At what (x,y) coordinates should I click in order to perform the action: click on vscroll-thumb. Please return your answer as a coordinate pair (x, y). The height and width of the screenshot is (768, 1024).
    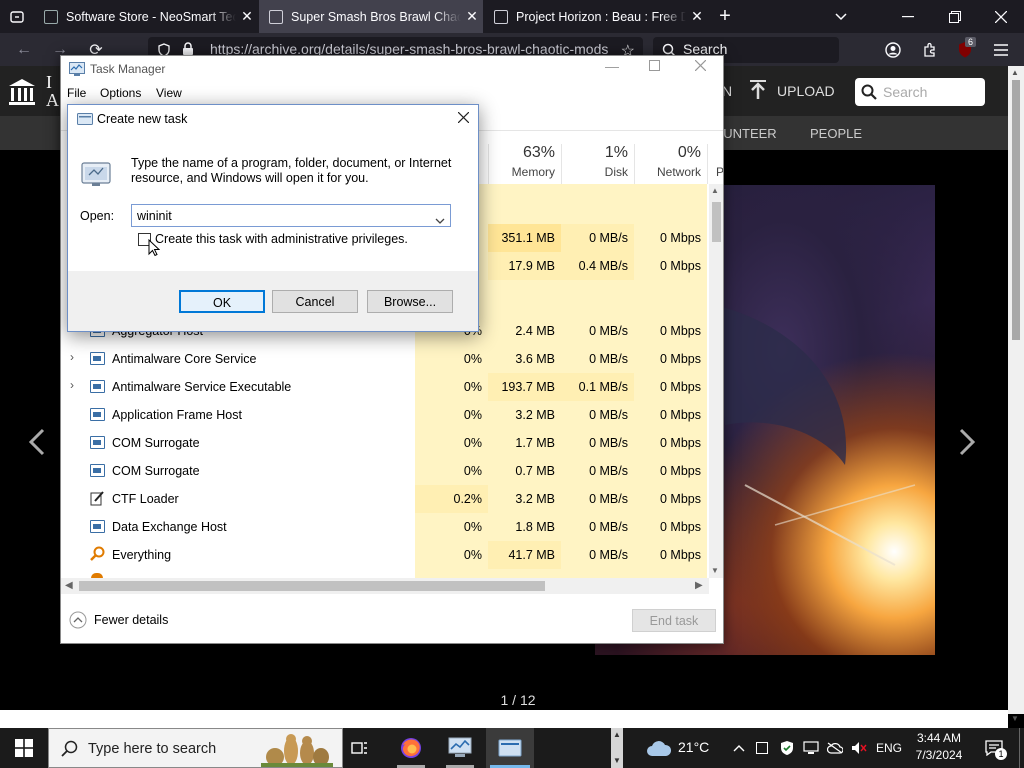
    Looking at the image, I should click on (716, 222).